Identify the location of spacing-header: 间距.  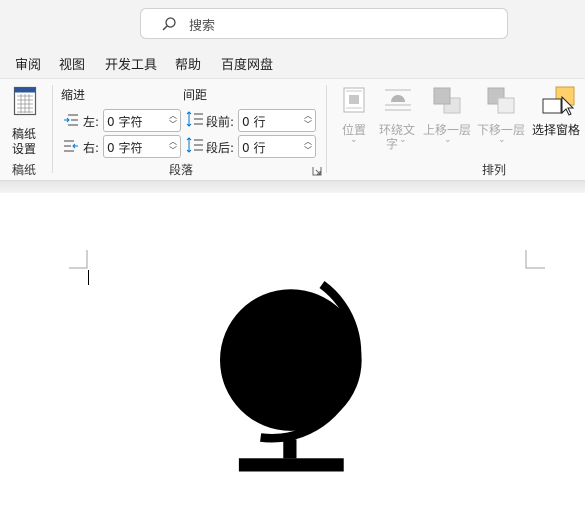
(195, 95).